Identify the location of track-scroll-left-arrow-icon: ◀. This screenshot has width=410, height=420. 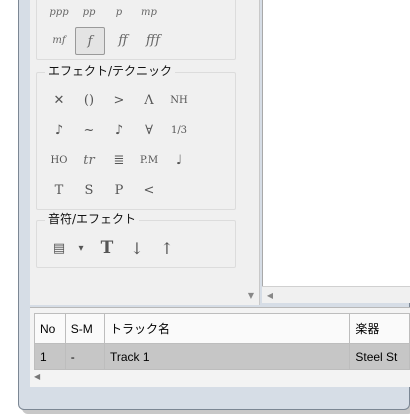
(37, 376).